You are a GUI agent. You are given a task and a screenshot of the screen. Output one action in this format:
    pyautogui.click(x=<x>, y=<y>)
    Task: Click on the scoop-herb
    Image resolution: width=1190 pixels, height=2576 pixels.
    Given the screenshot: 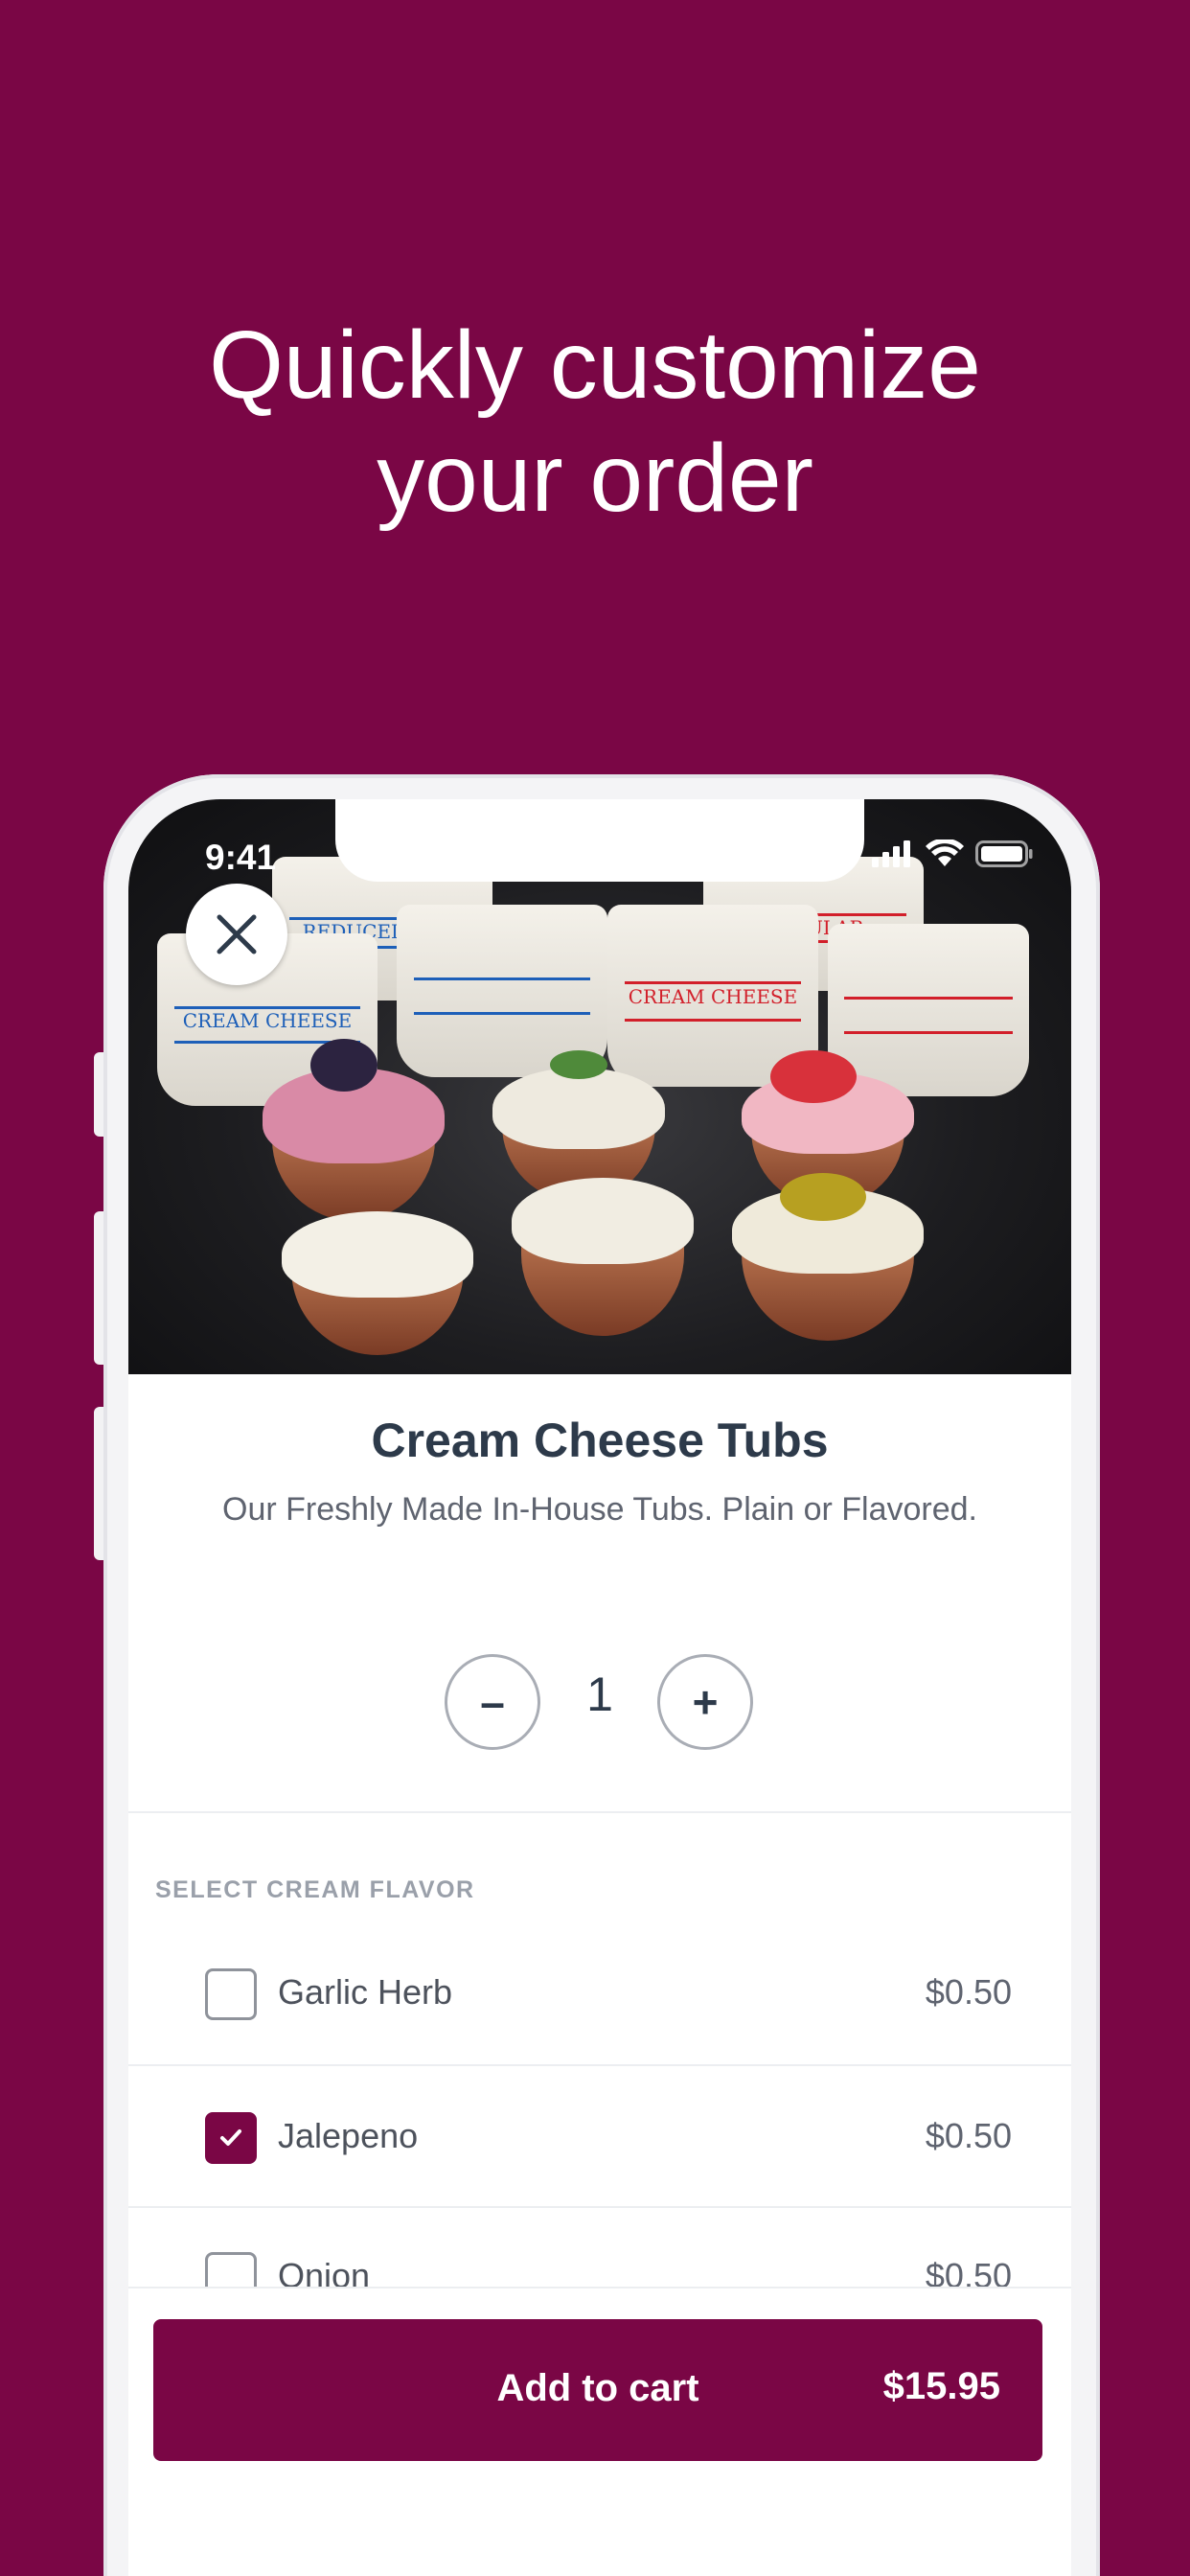 What is the action you would take?
    pyautogui.click(x=578, y=1108)
    